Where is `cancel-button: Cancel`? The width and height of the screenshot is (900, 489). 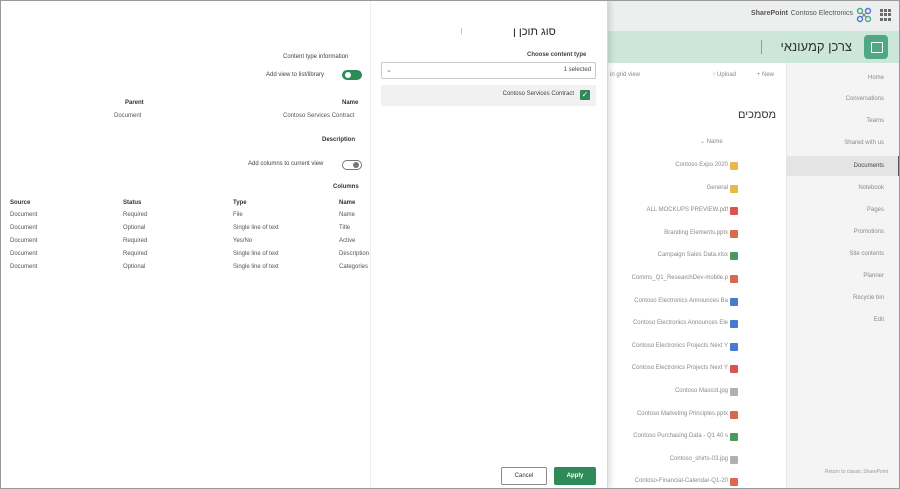
cancel-button: Cancel is located at coordinates (524, 476).